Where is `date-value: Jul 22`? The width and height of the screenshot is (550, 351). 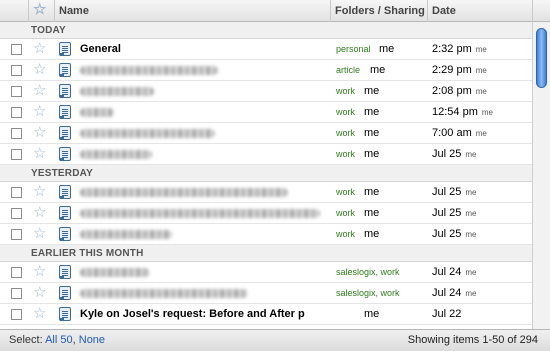 date-value: Jul 22 is located at coordinates (447, 314).